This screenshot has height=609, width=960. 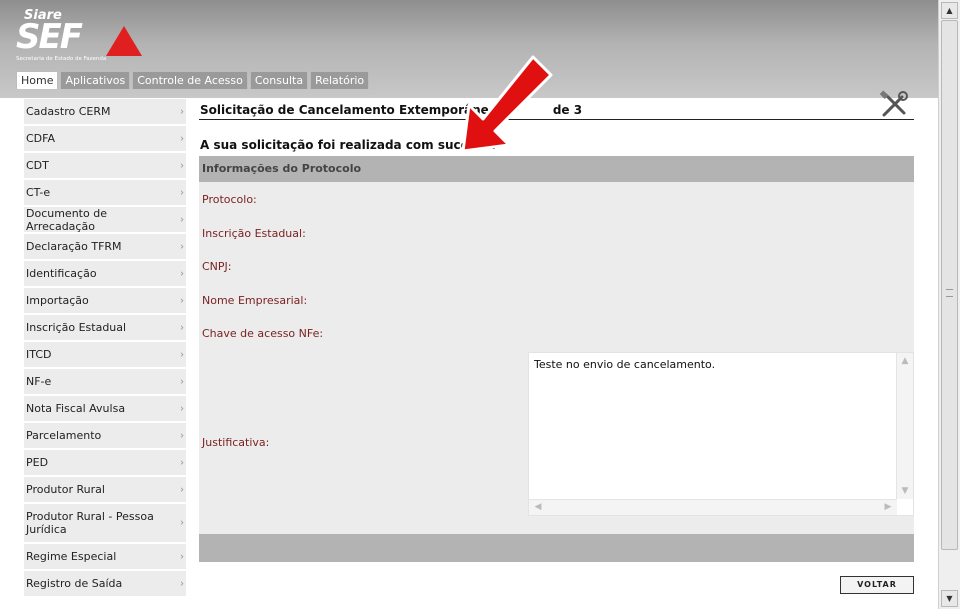 What do you see at coordinates (236, 442) in the screenshot?
I see `label-justificativa: Justificativa:` at bounding box center [236, 442].